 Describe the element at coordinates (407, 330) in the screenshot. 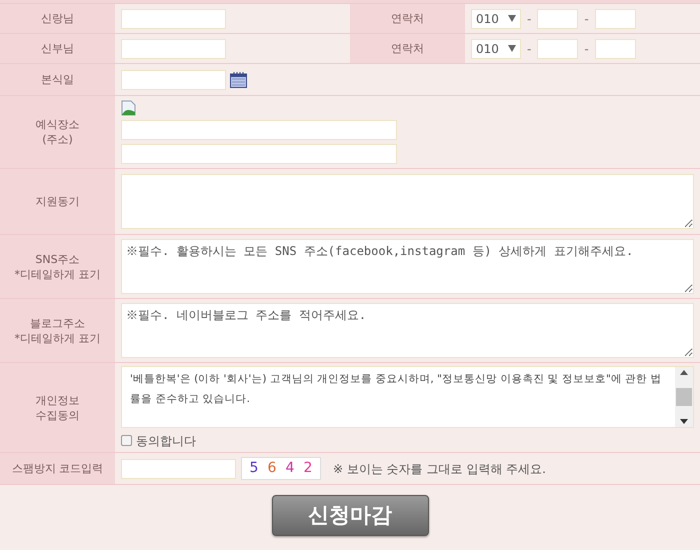

I see `text-area: ※필수. 네이버블로그 주소를 적어주세요.` at that location.